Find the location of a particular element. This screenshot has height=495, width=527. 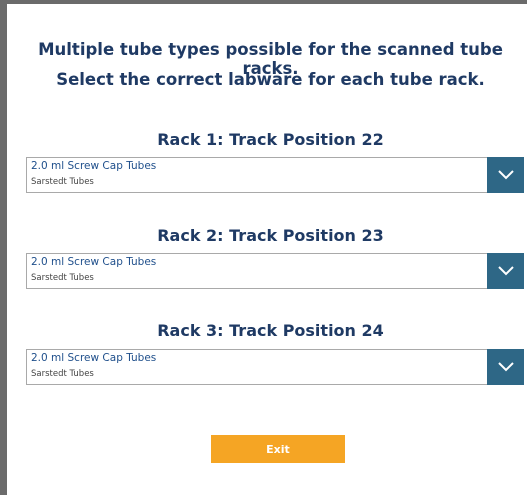

rack-3-labware-select: 2.0 ml Screw Cap Tubes Sarstedt Tubes is located at coordinates (275, 367).